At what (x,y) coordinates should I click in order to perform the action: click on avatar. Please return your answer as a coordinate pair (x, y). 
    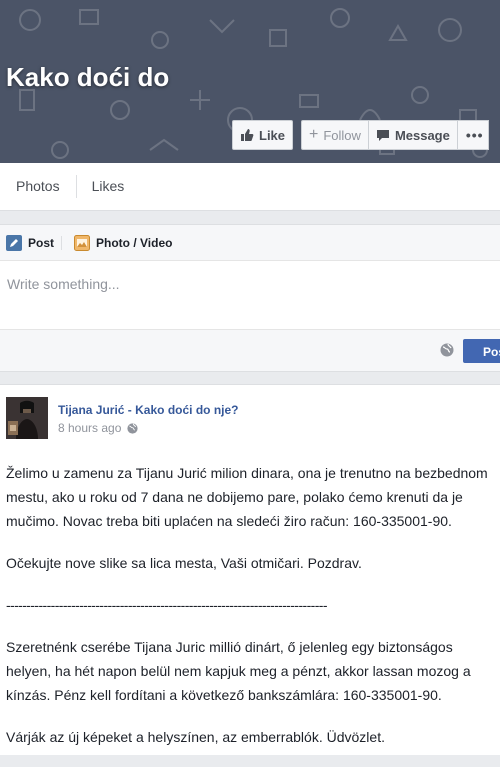
    Looking at the image, I should click on (27, 418).